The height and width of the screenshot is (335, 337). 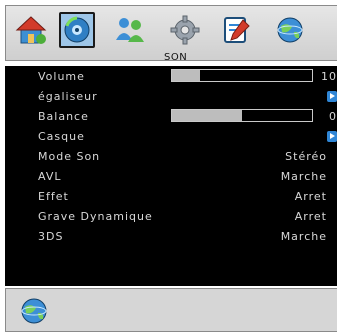 I want to click on volume-label: Volume, so click(x=61, y=76).